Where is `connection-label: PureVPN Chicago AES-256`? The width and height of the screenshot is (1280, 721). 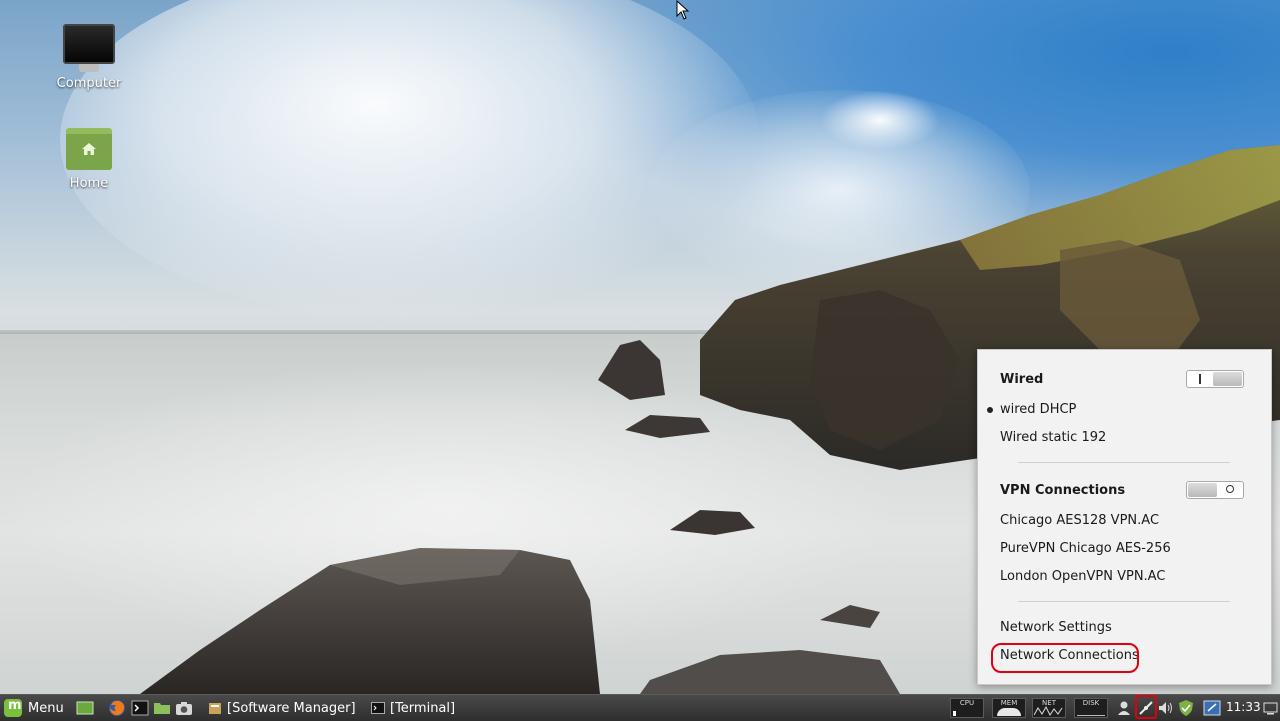 connection-label: PureVPN Chicago AES-256 is located at coordinates (1085, 548).